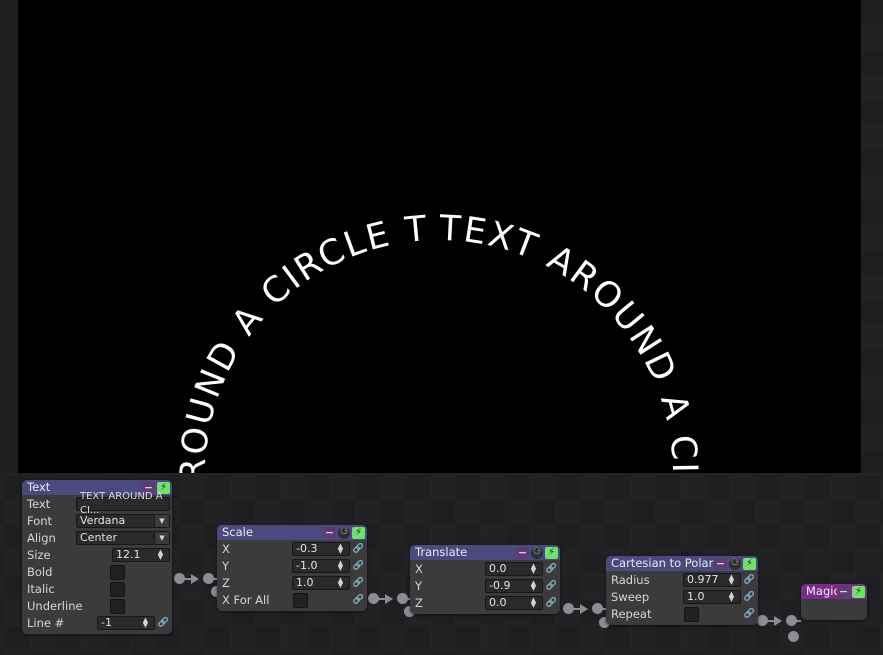  I want to click on select-font: Verdana ▼, so click(123, 521).